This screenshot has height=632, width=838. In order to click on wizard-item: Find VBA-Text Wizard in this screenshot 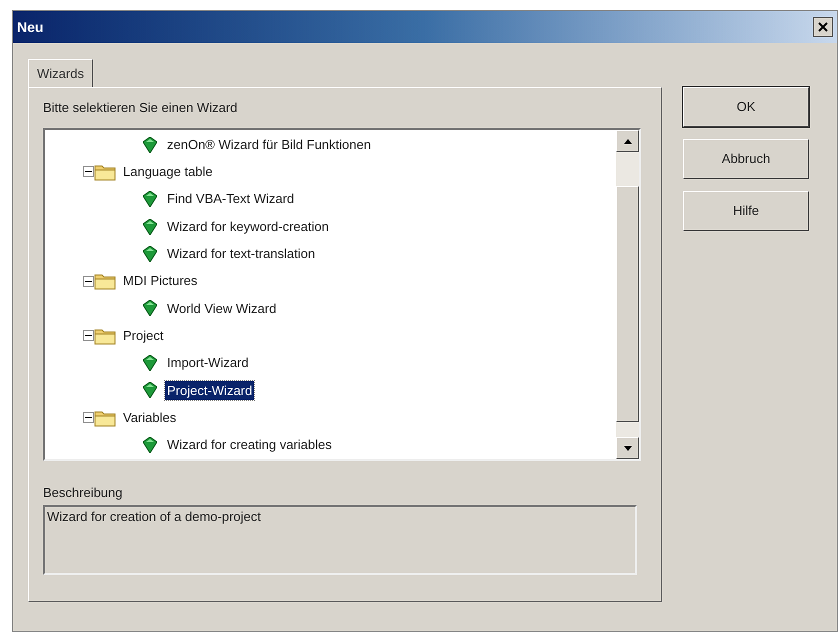, I will do `click(230, 199)`.